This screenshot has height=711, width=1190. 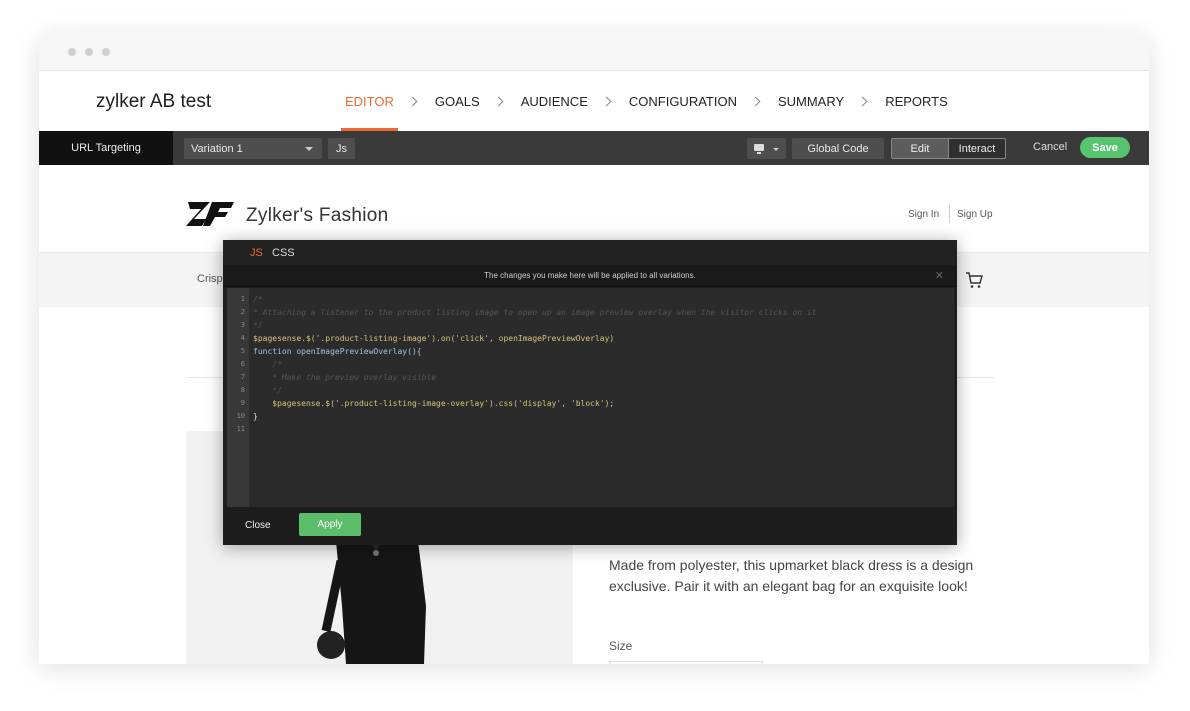 What do you see at coordinates (210, 214) in the screenshot?
I see `zylker-logo-icon` at bounding box center [210, 214].